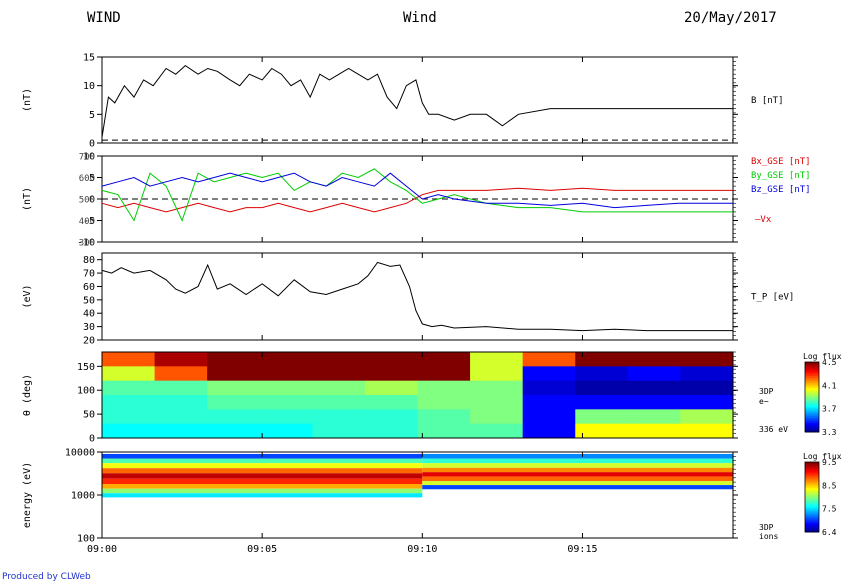 The image size is (864, 584). I want to click on right-label: e−, so click(764, 401).